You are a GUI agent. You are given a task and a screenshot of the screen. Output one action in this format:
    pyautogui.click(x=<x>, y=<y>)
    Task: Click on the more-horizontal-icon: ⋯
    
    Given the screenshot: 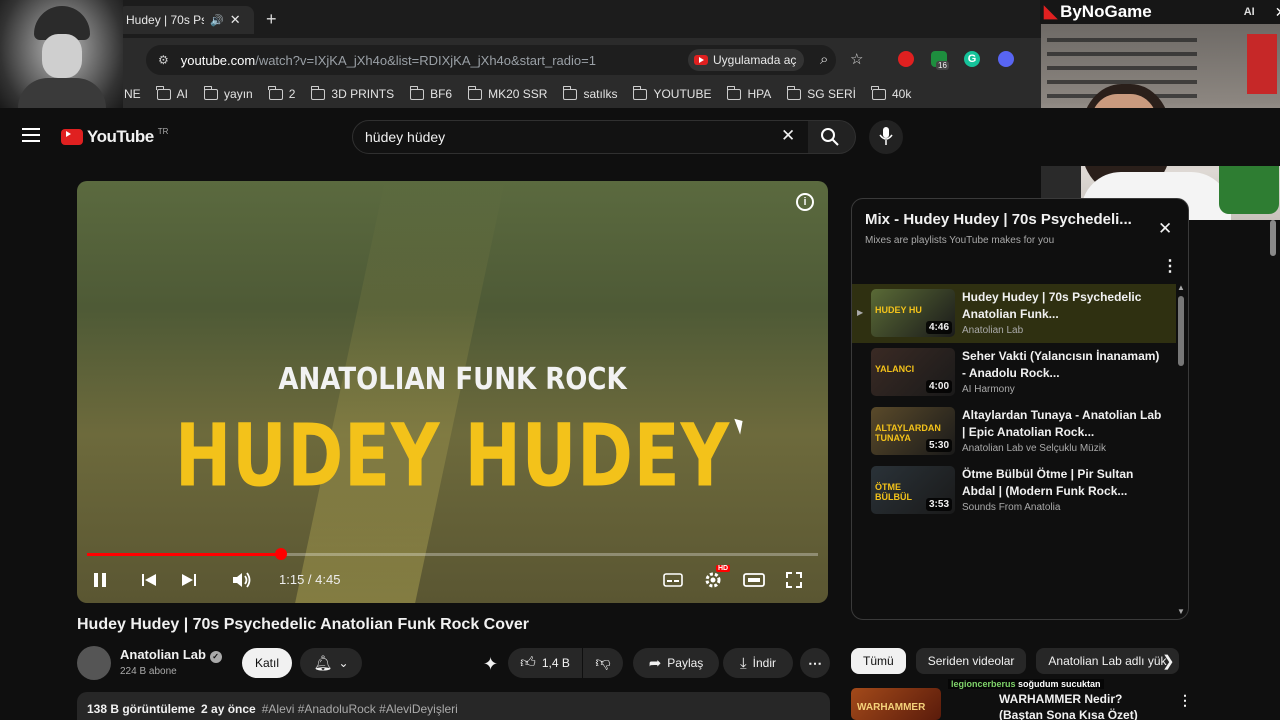 What is the action you would take?
    pyautogui.click(x=815, y=662)
    